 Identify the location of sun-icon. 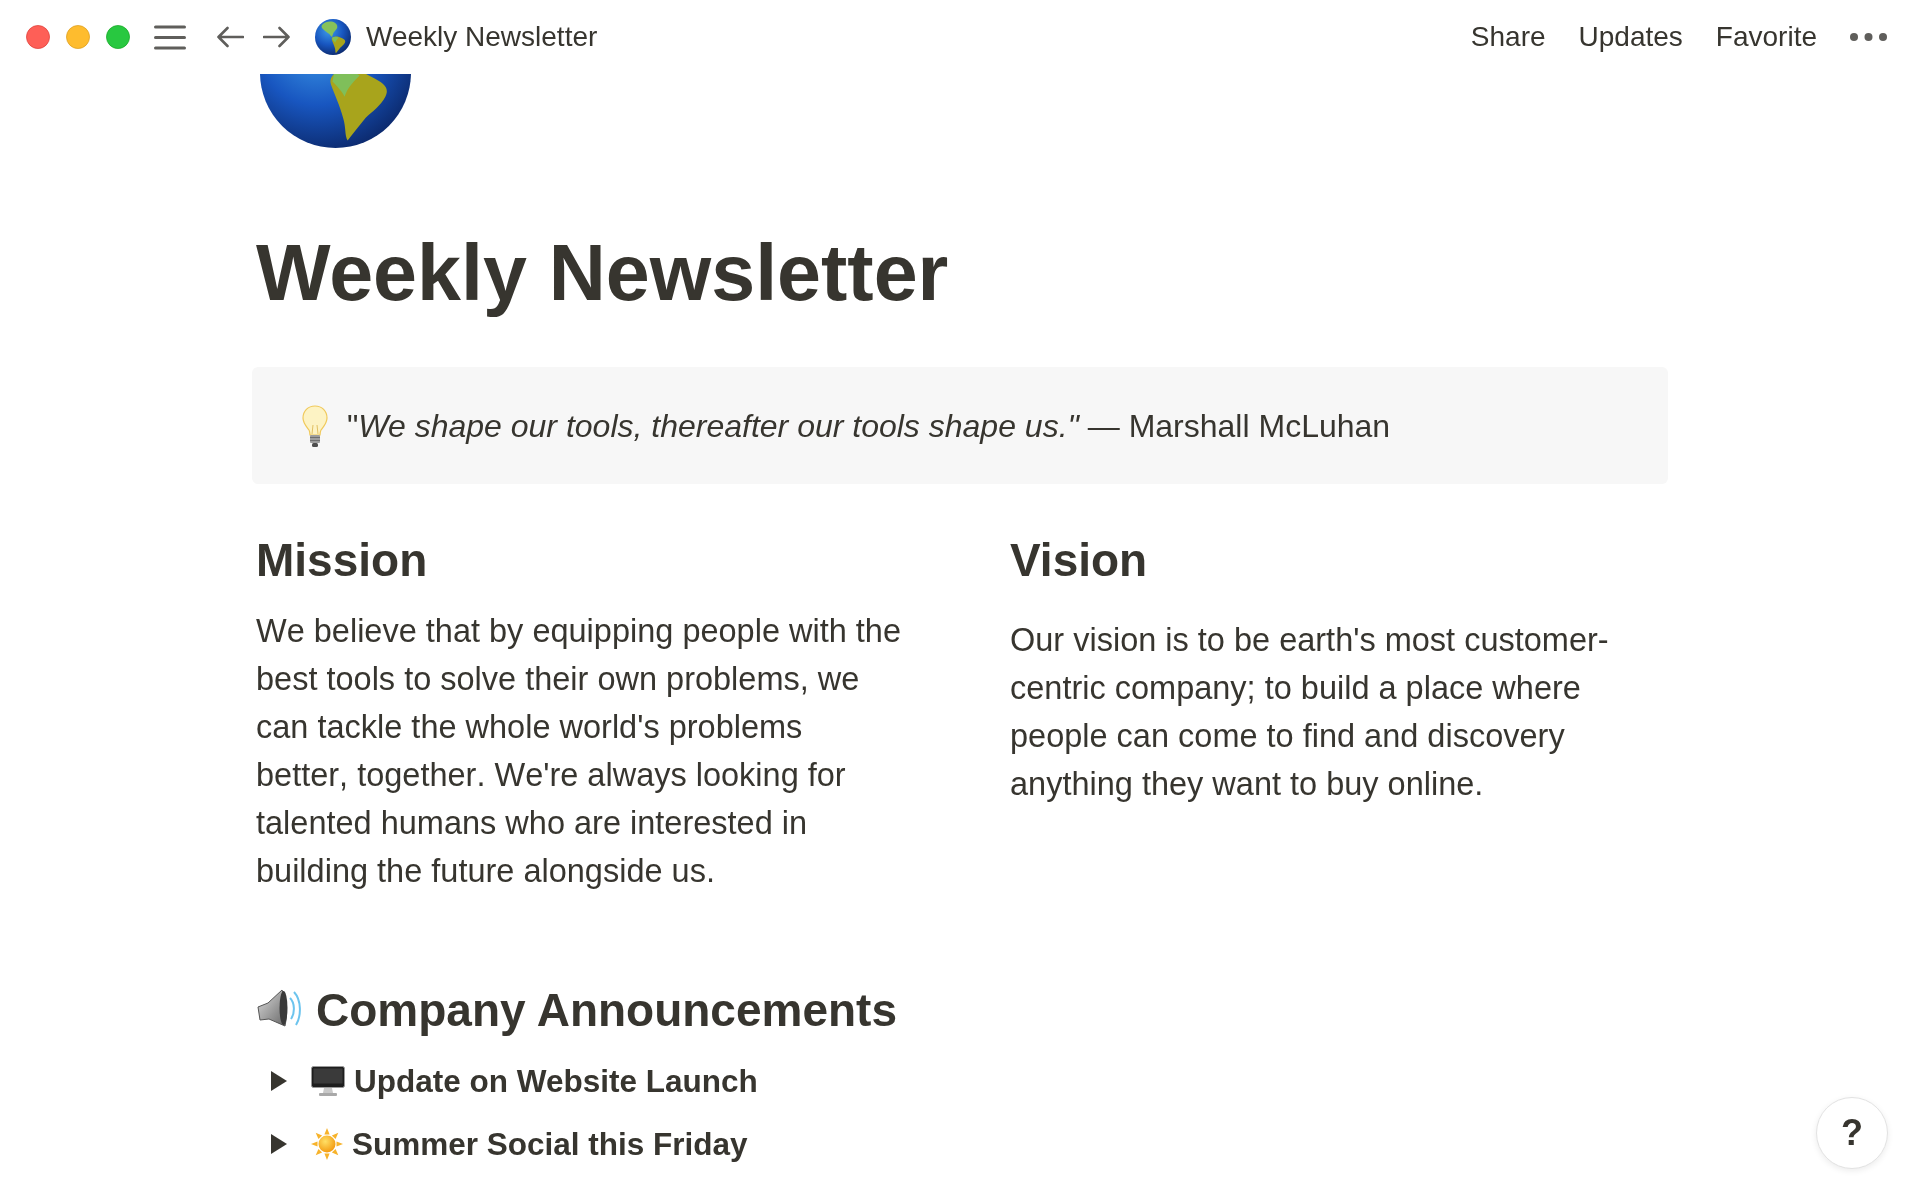
(327, 1144).